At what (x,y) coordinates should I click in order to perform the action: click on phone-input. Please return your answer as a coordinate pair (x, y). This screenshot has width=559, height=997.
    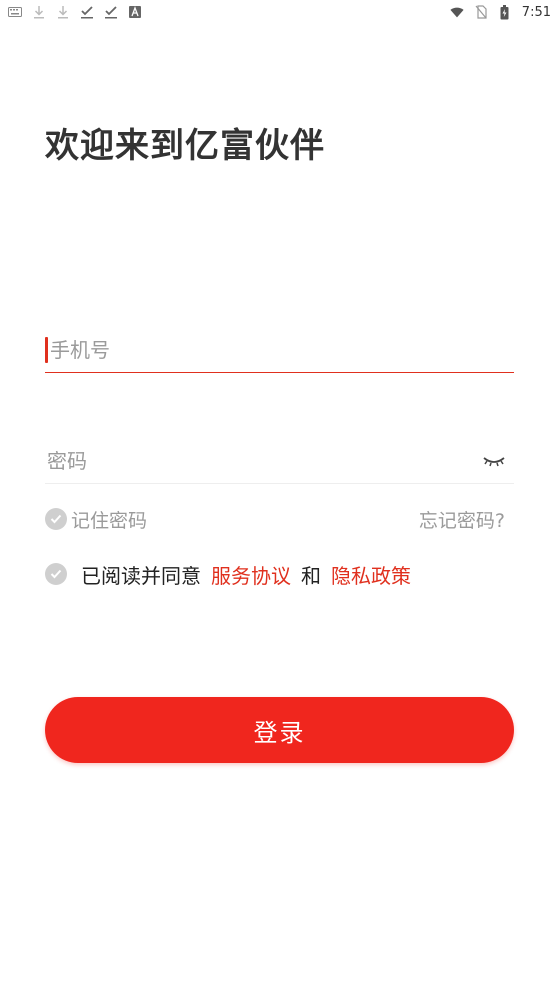
    Looking at the image, I should click on (281, 349).